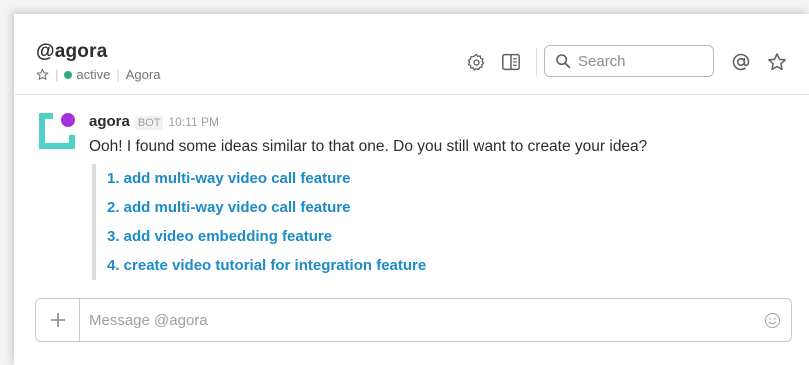 This screenshot has height=365, width=809. I want to click on suggestion-link: 1. add multi-way video call feature, so click(448, 178).